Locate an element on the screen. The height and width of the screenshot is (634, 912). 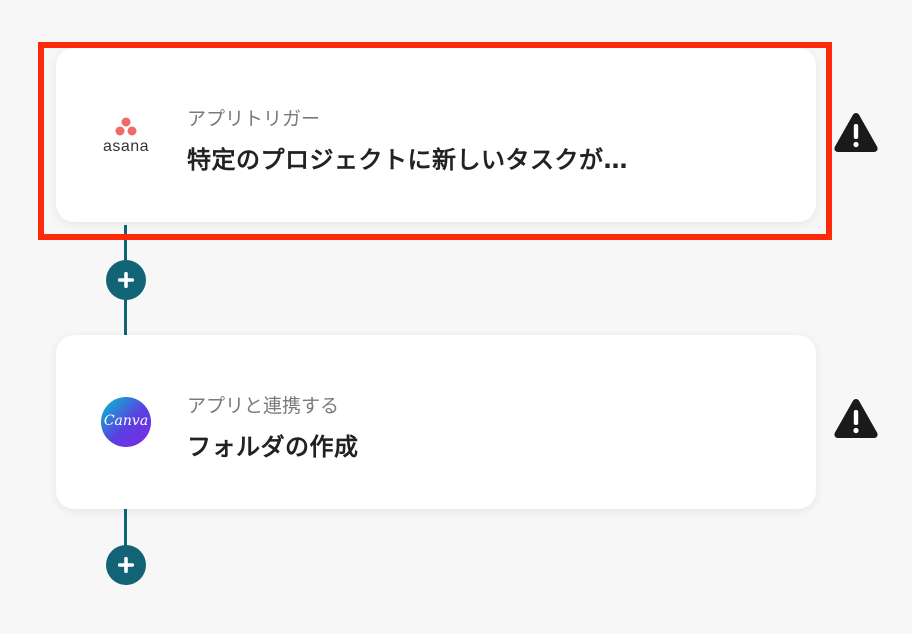
canva-logo-icon: Canva is located at coordinates (126, 422).